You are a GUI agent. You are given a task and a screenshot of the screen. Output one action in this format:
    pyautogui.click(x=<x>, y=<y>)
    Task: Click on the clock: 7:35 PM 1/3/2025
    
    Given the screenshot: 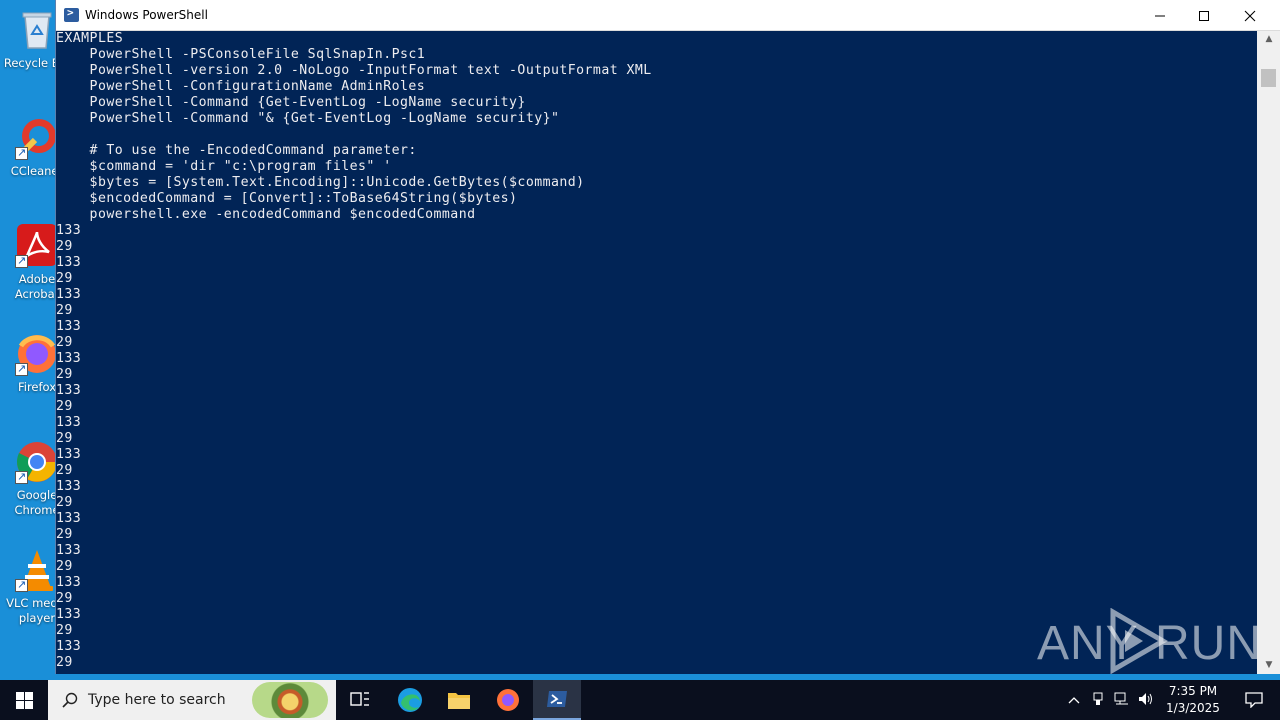 What is the action you would take?
    pyautogui.click(x=1193, y=700)
    